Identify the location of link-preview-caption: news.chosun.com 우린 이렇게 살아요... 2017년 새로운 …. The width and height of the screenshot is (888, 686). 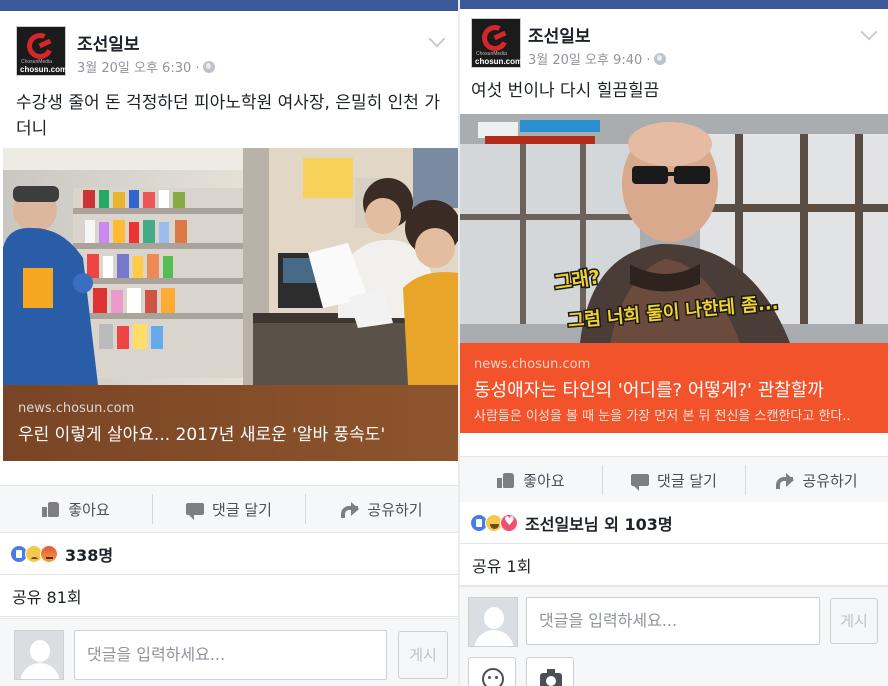
(230, 423).